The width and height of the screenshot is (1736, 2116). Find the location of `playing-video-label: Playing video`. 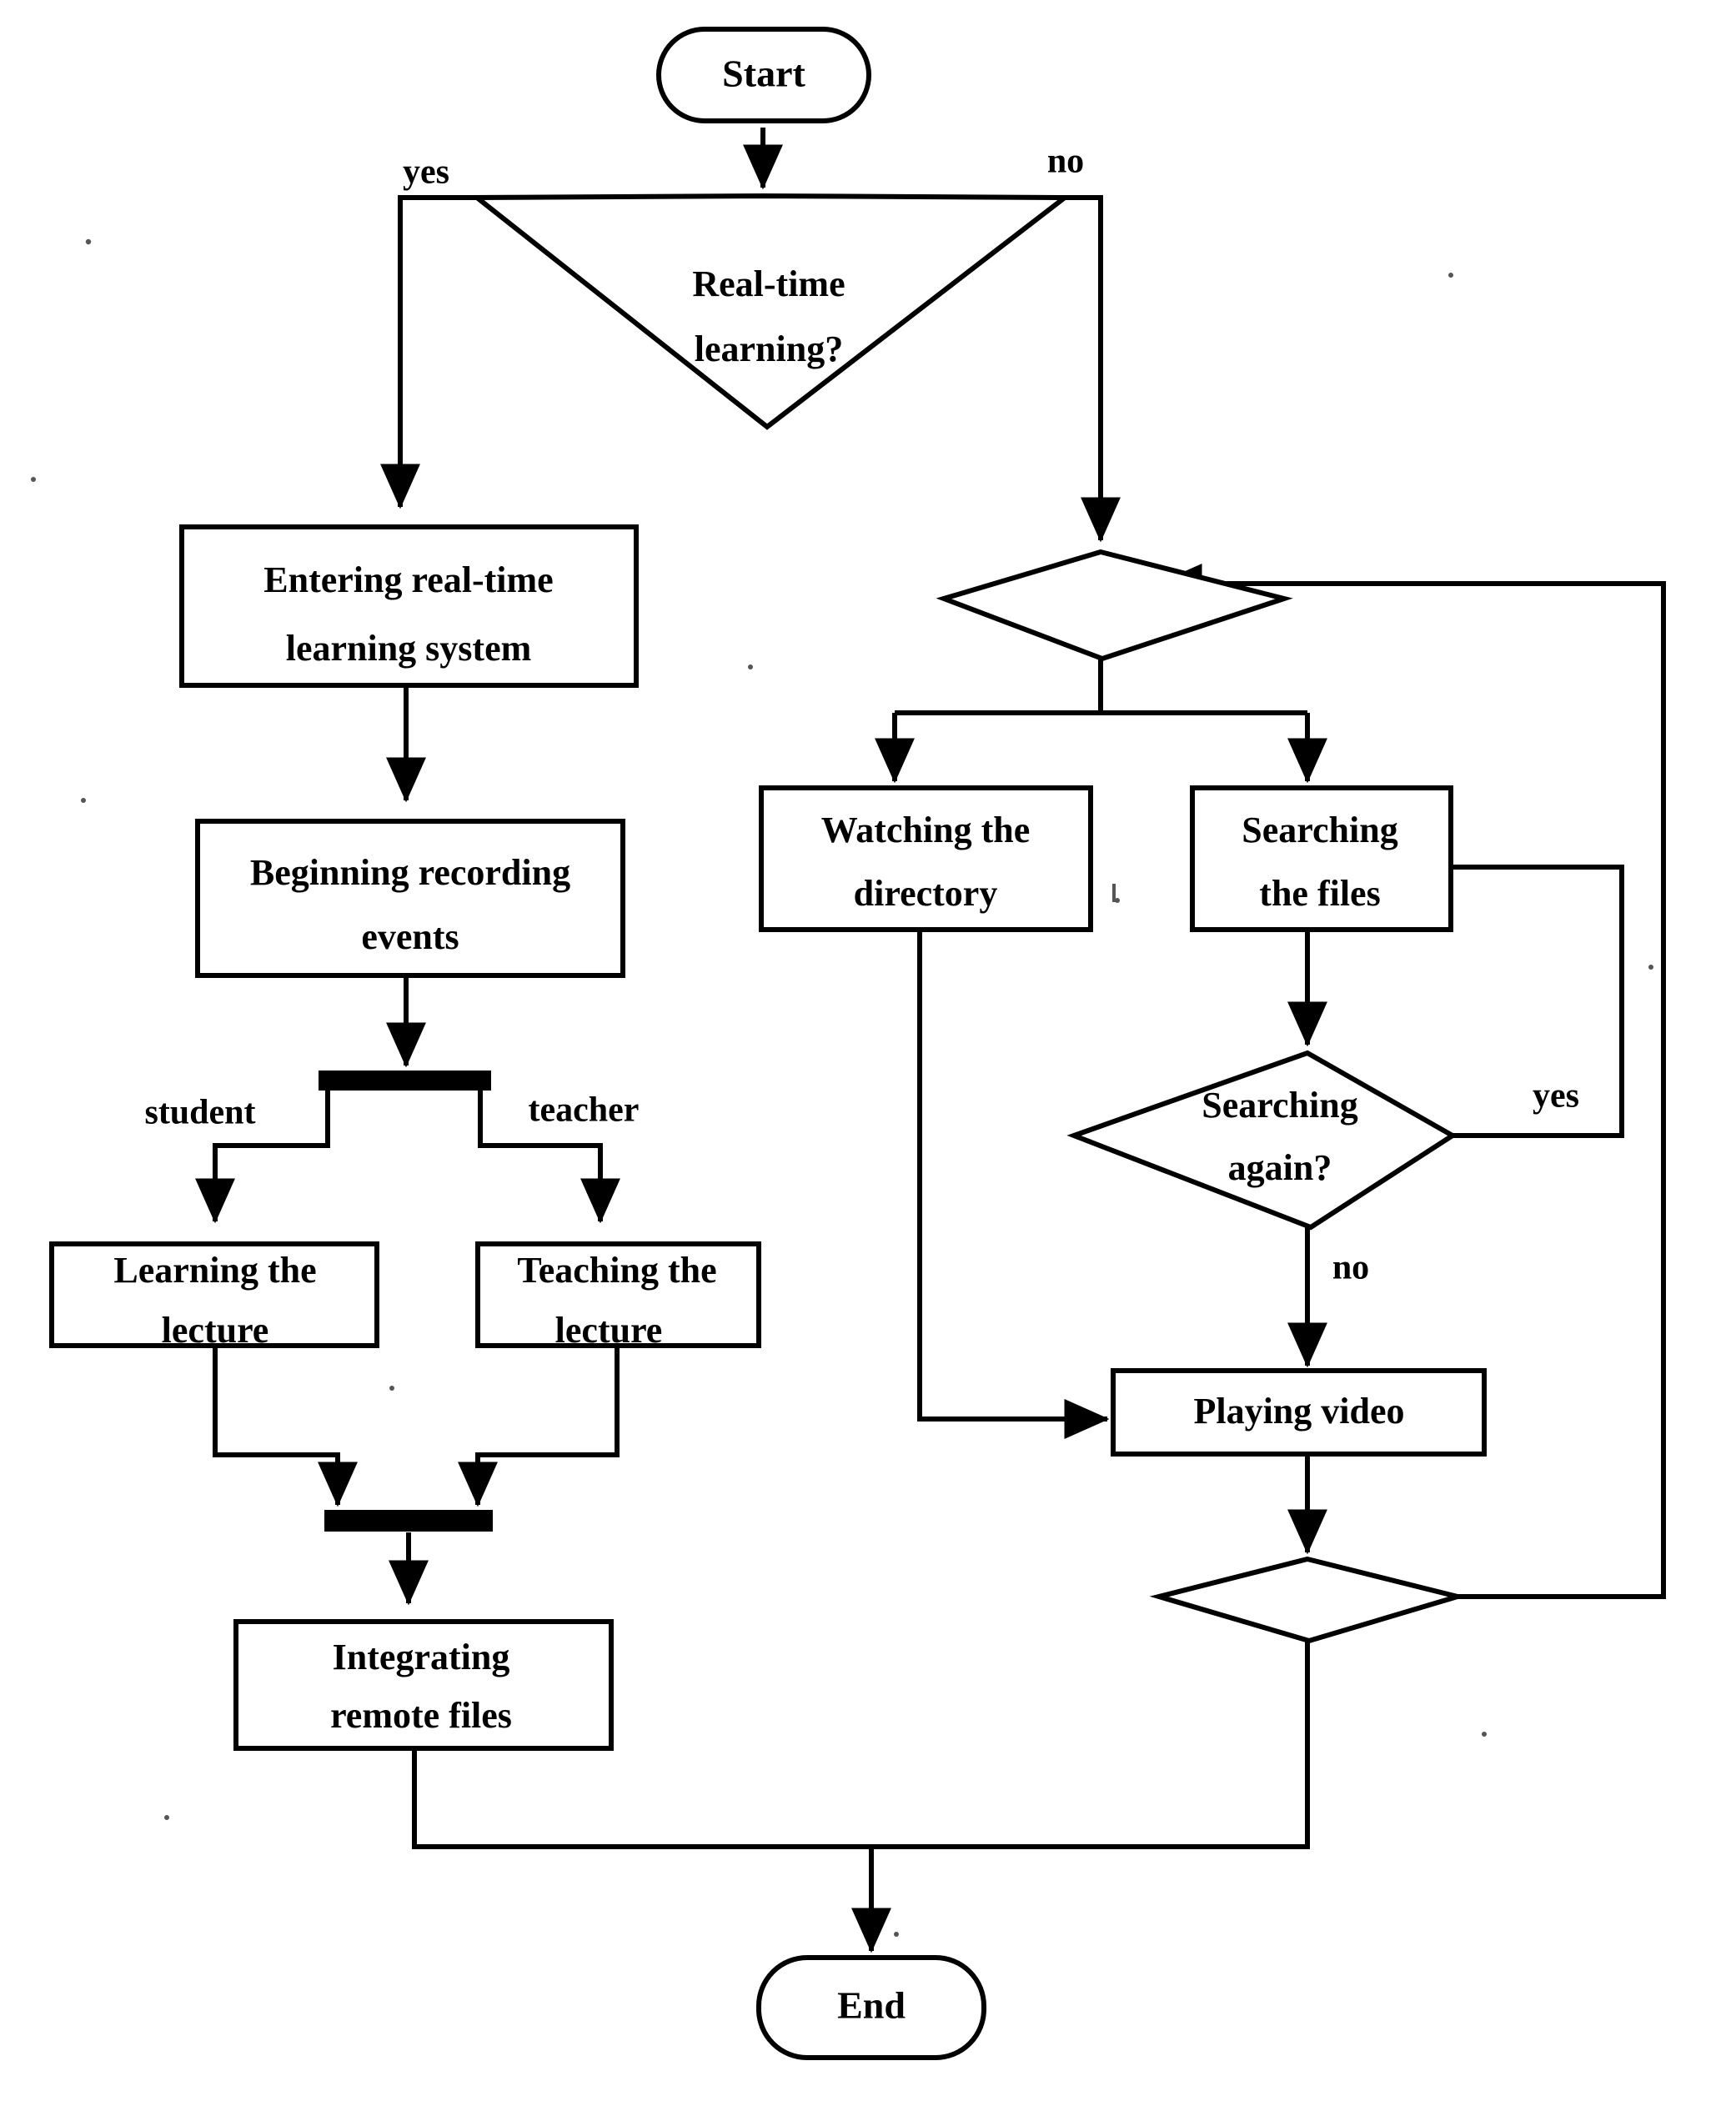

playing-video-label: Playing video is located at coordinates (1298, 1411).